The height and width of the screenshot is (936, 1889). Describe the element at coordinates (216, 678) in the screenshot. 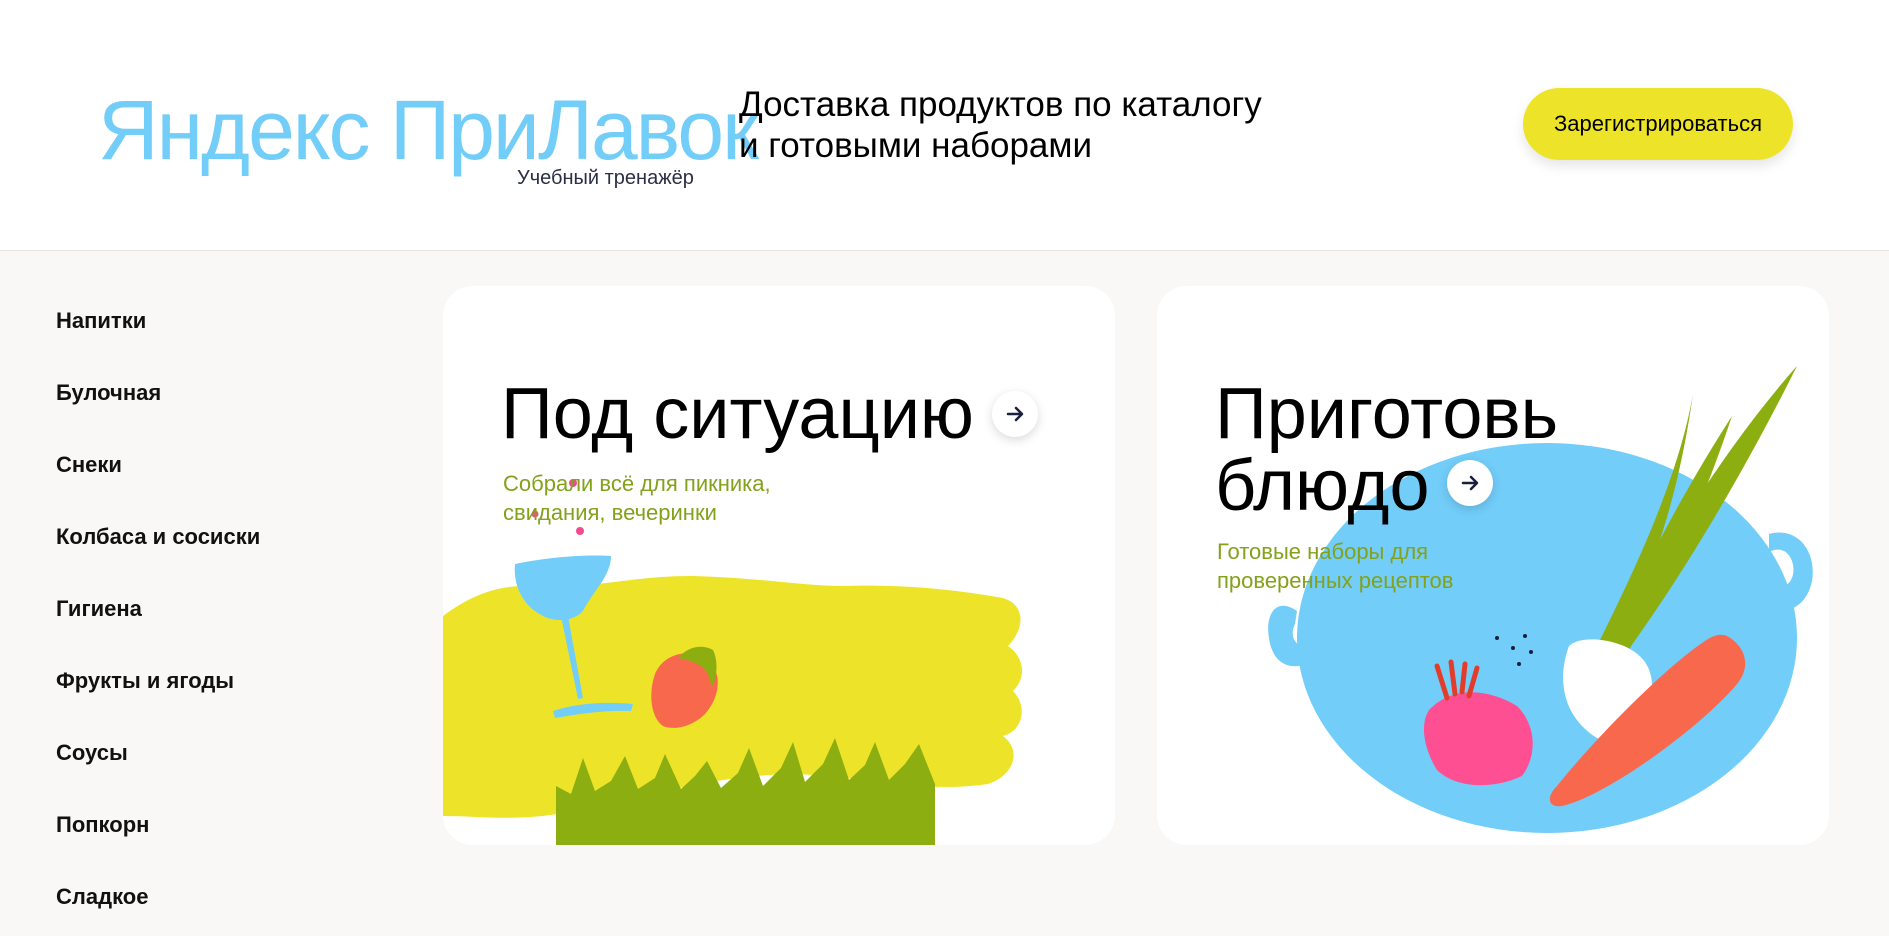

I see `sidebar-item-fruits: Фрукты и ягоды` at that location.